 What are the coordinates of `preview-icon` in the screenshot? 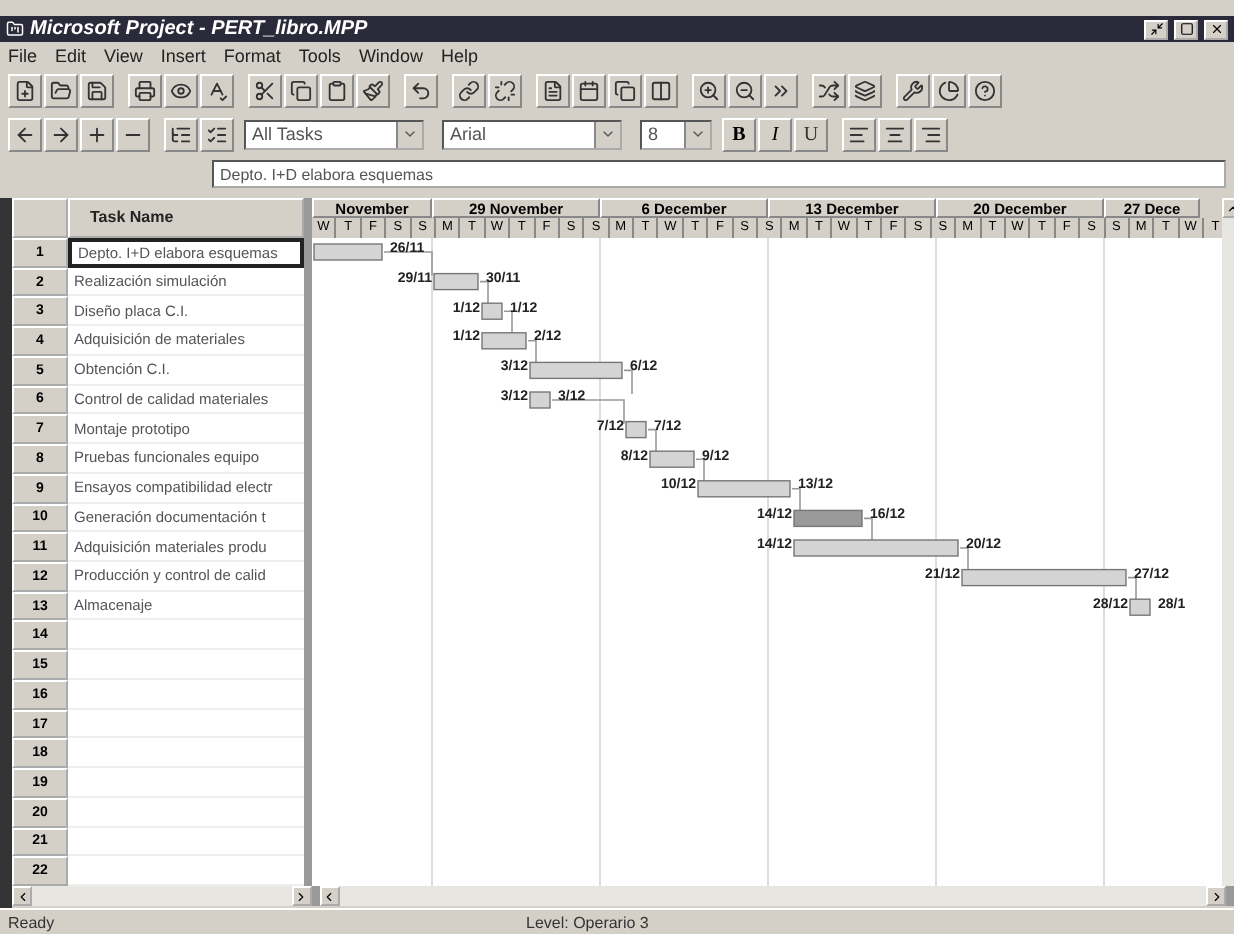 It's located at (181, 90).